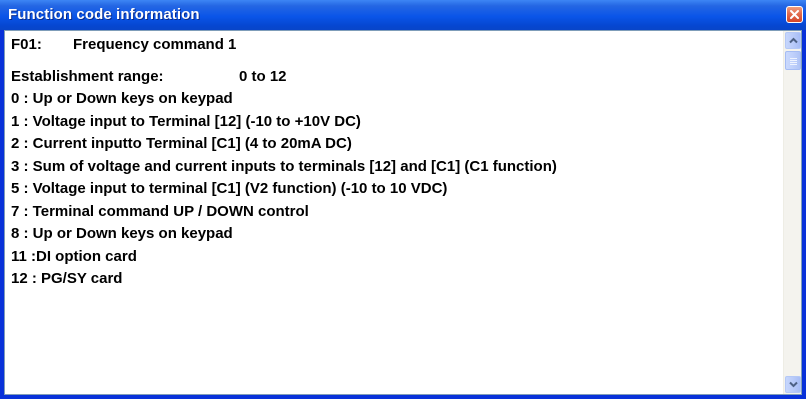  Describe the element at coordinates (26, 44) in the screenshot. I see `function-code-id: F01:` at that location.